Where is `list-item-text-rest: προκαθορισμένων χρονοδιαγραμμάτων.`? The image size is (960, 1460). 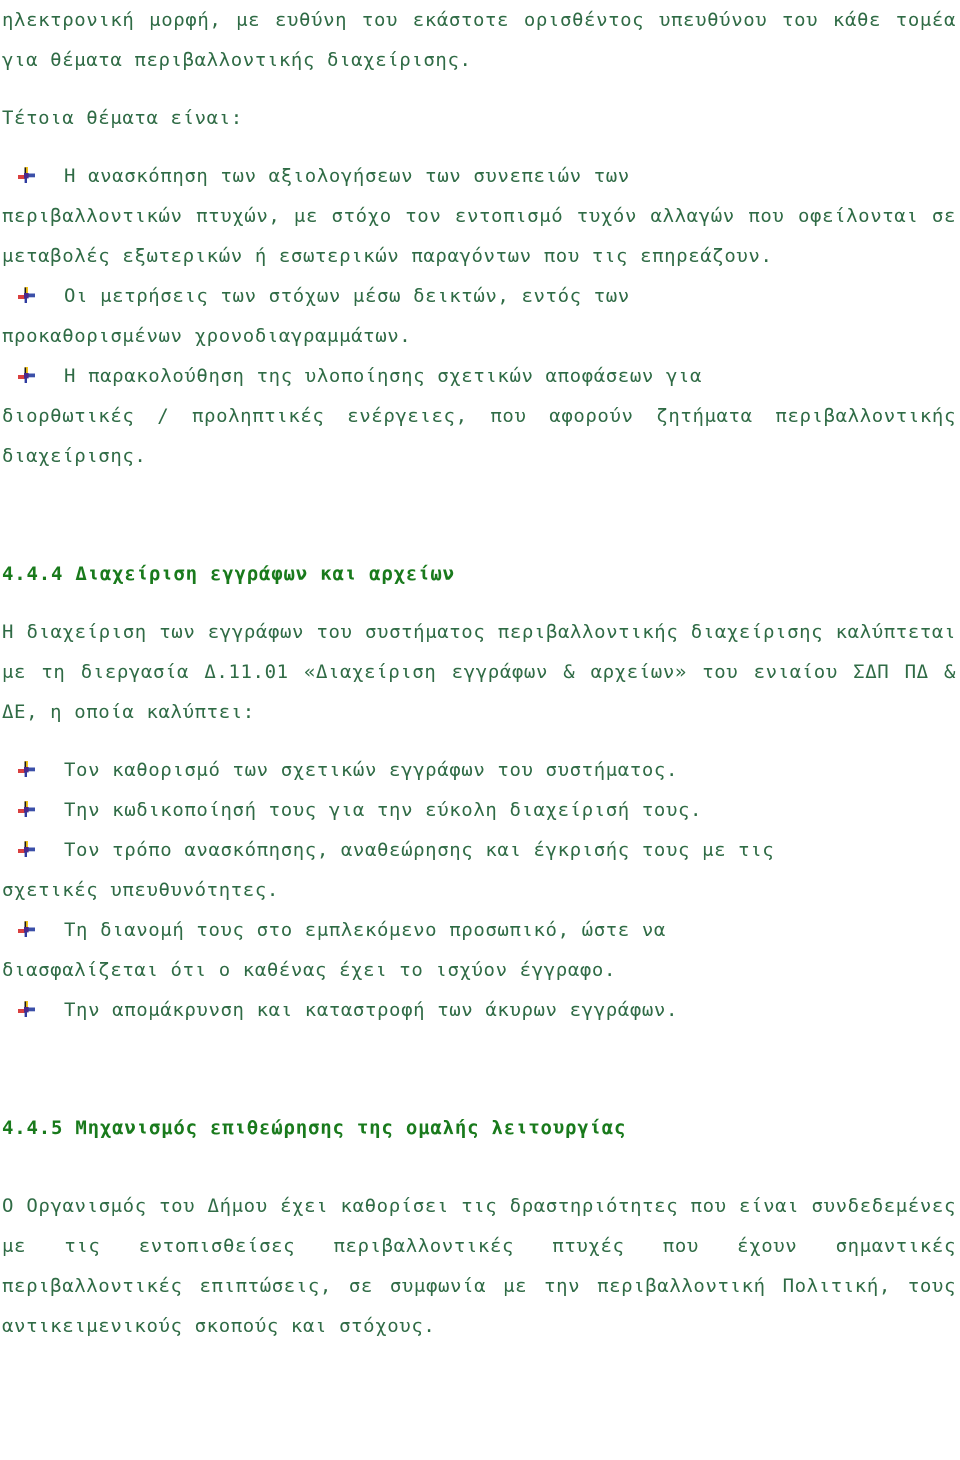
list-item-text-rest: προκαθορισμένων χρονοδιαγραμμάτων. is located at coordinates (207, 336).